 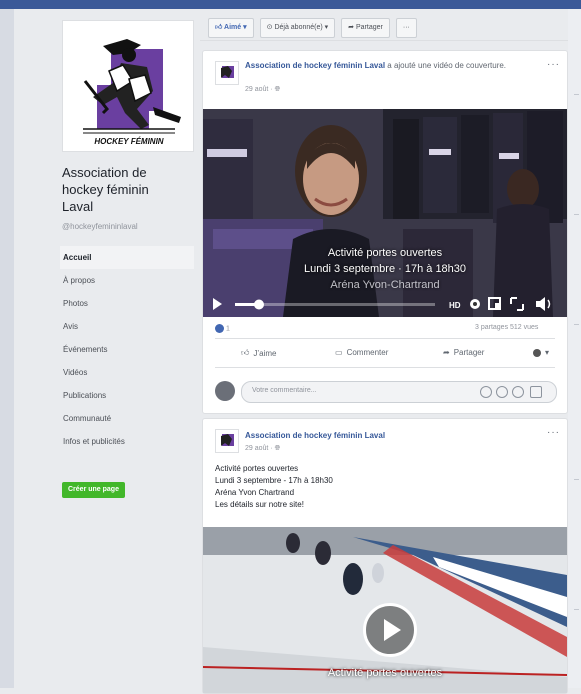 What do you see at coordinates (93, 490) in the screenshot?
I see `create-page-button: Créer une page` at bounding box center [93, 490].